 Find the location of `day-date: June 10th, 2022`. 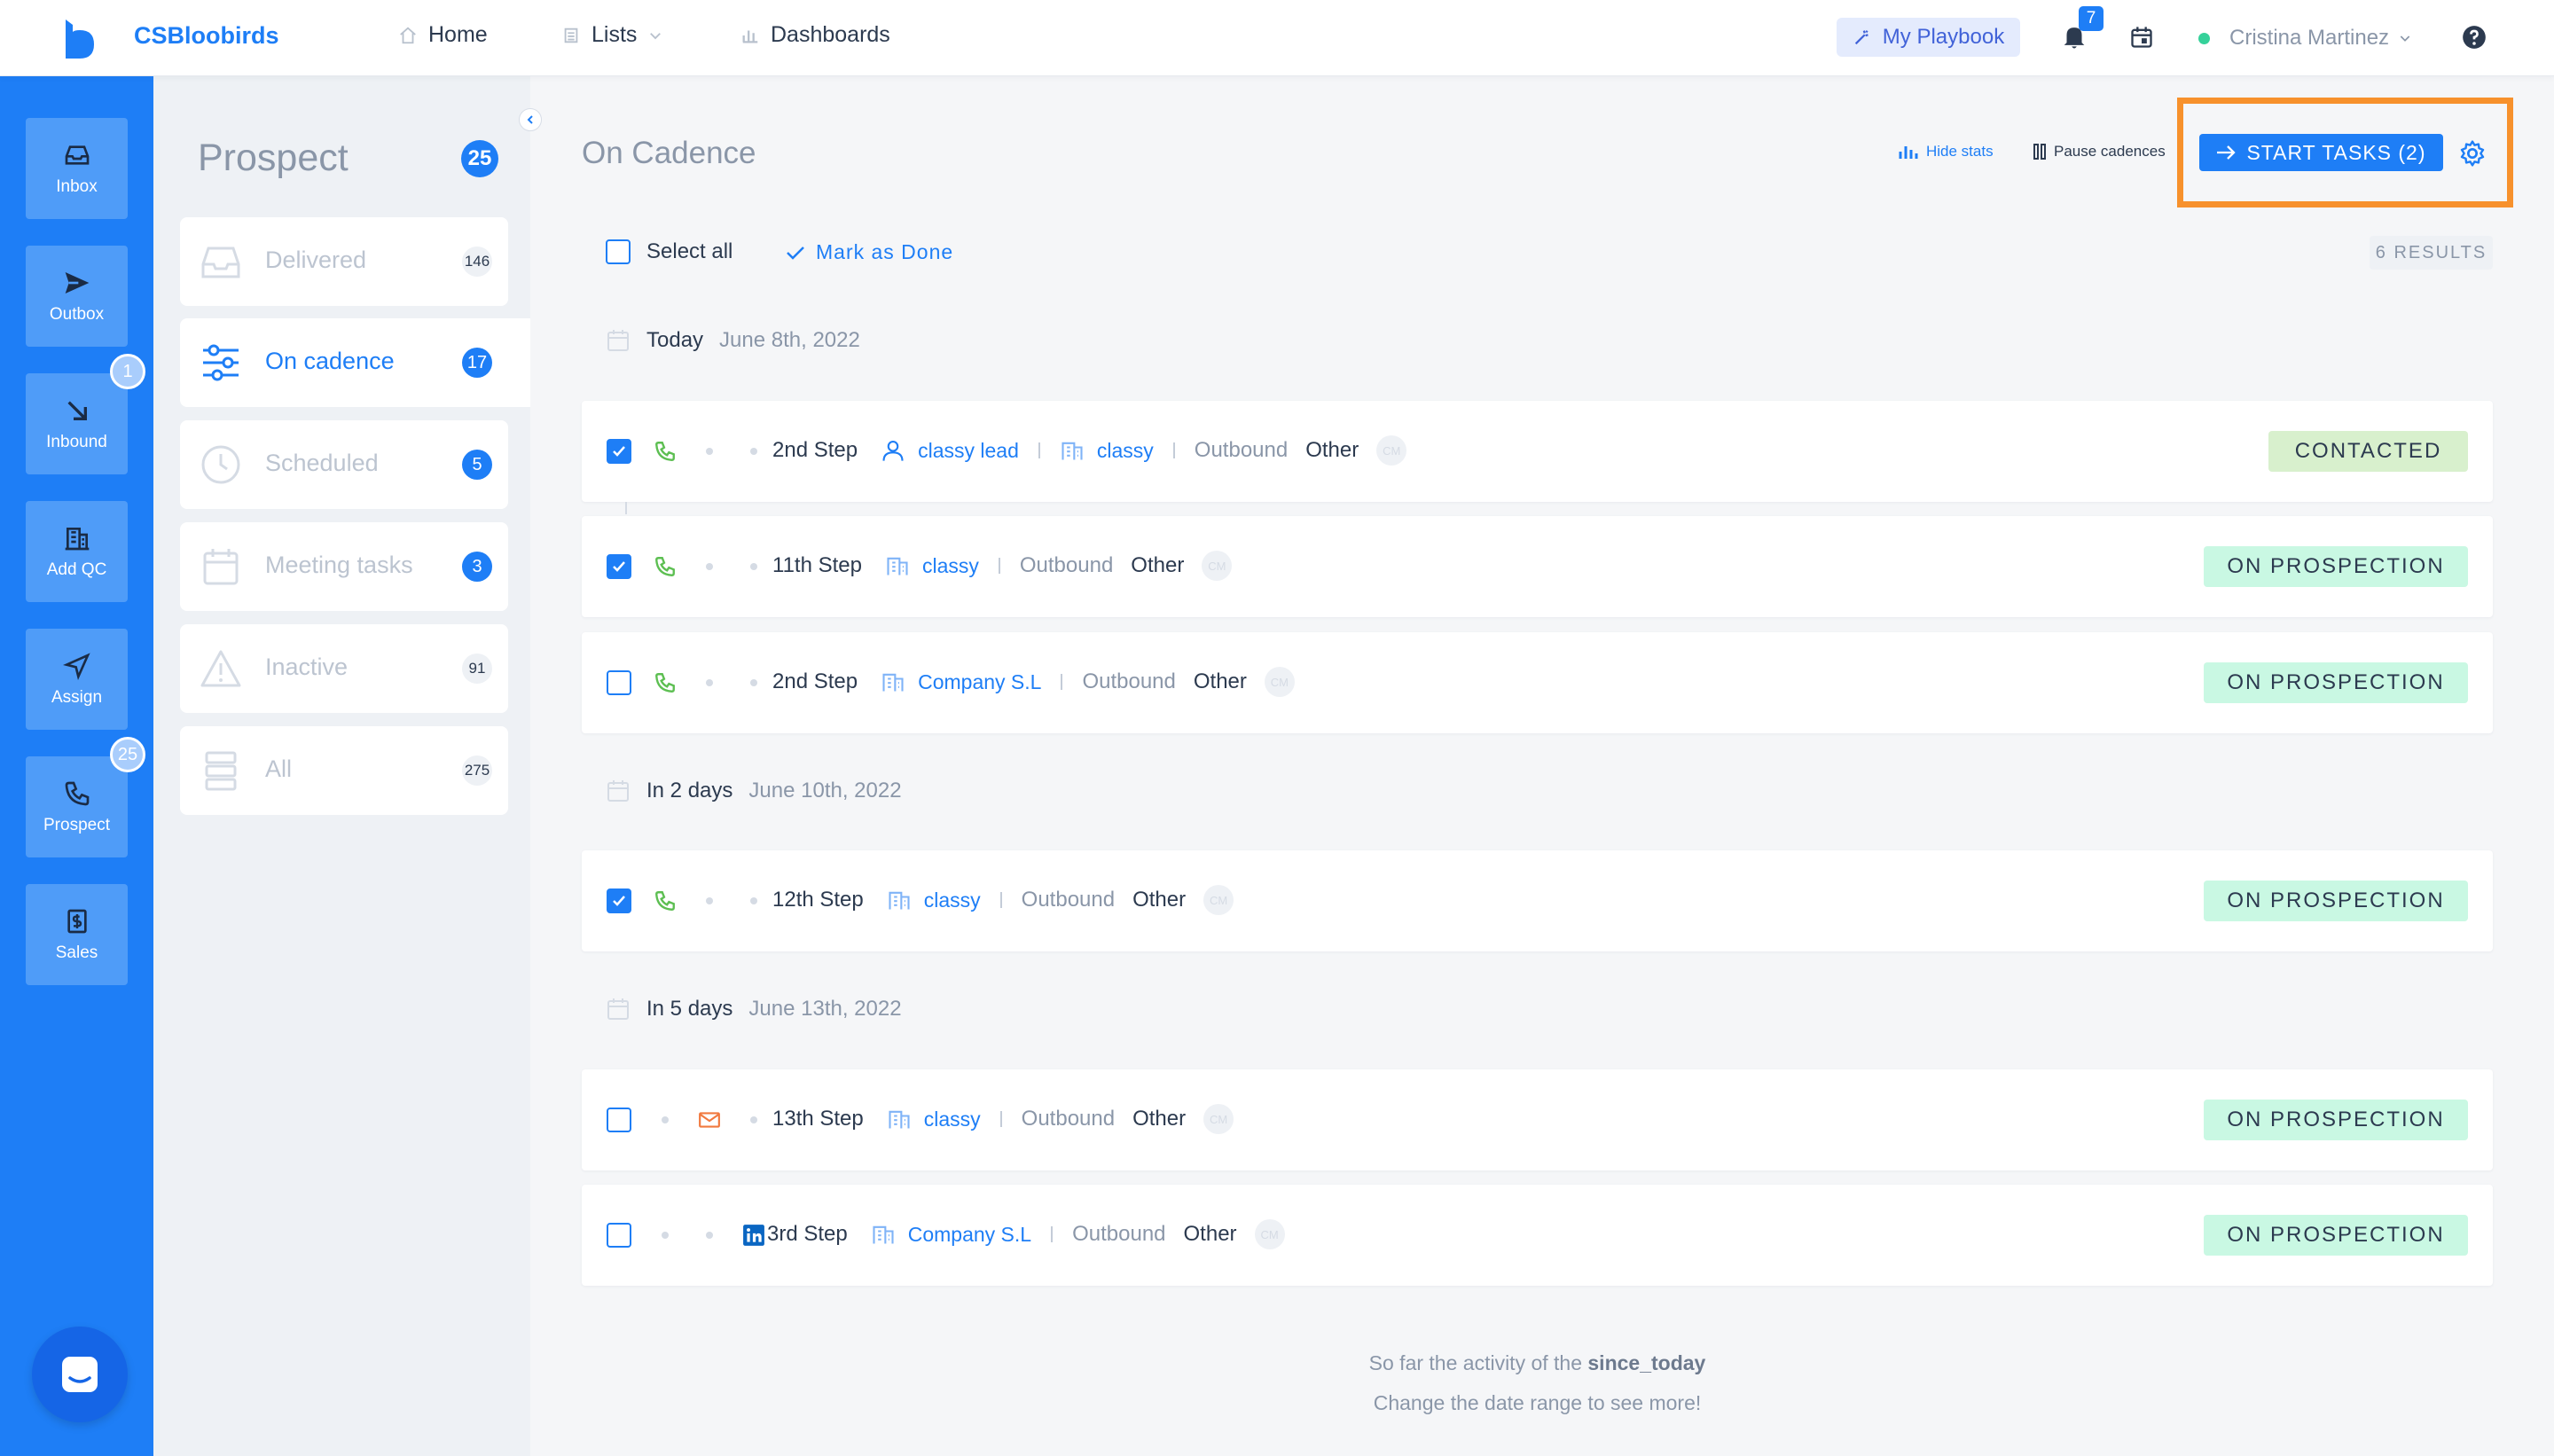

day-date: June 10th, 2022 is located at coordinates (825, 790).